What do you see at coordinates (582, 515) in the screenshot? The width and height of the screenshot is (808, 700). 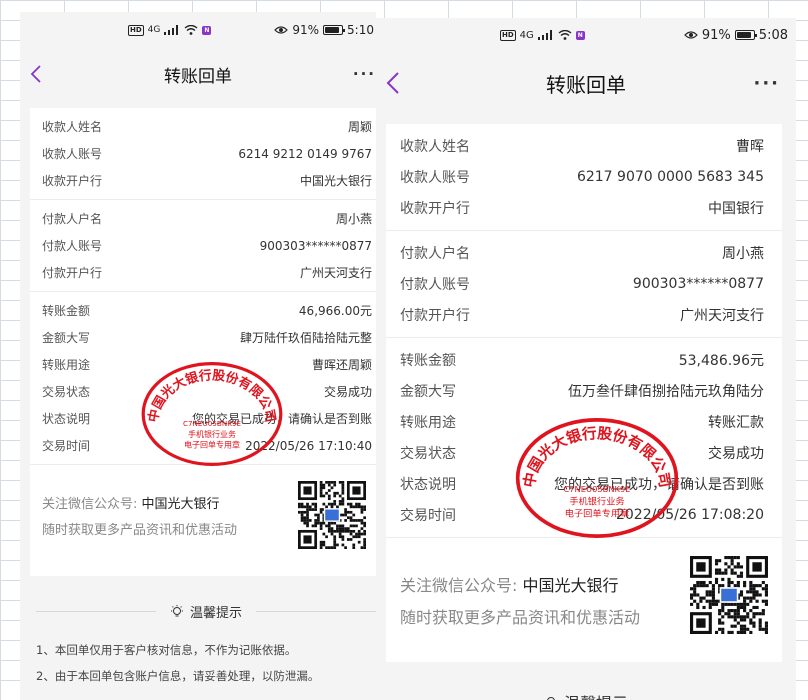 I see `receipt-row: 交易时间 2022/05/26 17:08:20` at bounding box center [582, 515].